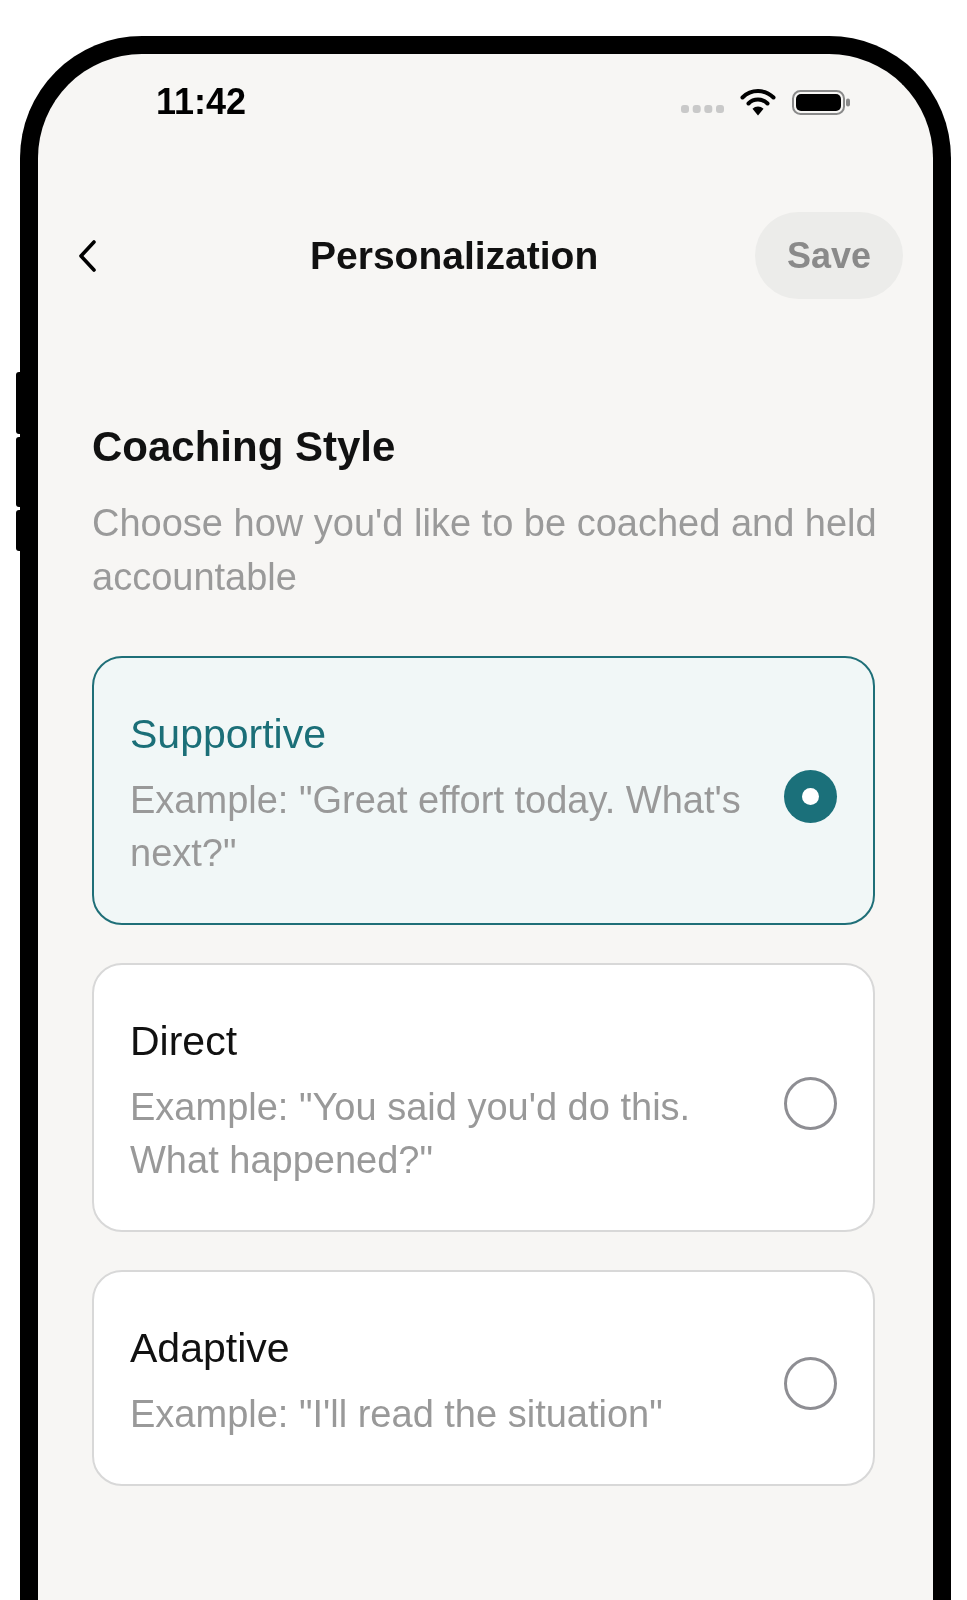  I want to click on section-subtitle: Choose how you'd like to be coached and held accountable, so click(485, 550).